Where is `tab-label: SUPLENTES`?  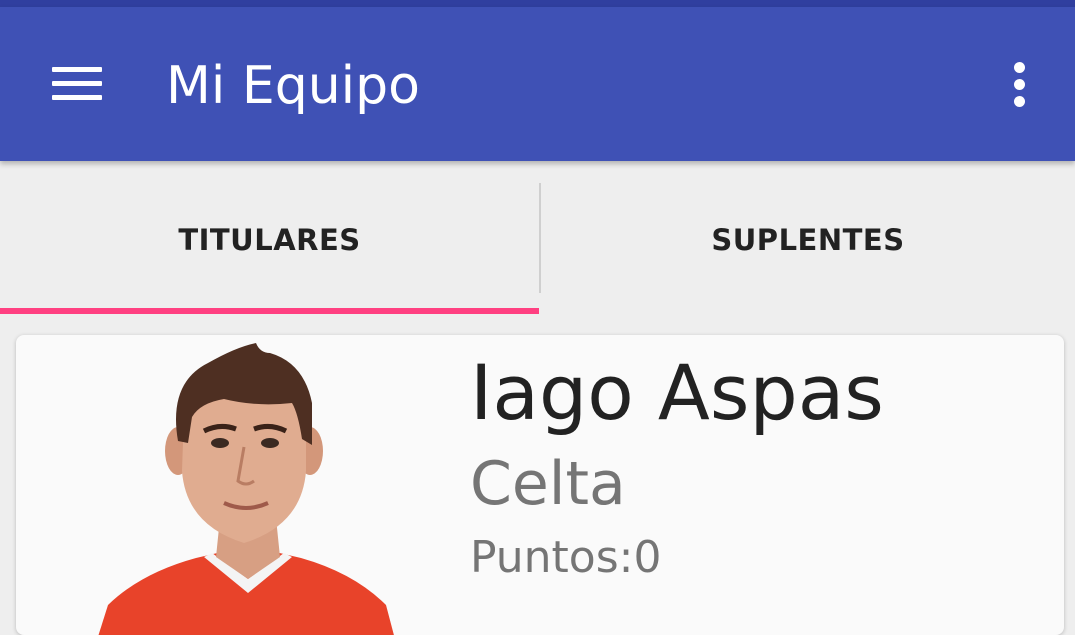 tab-label: SUPLENTES is located at coordinates (808, 239).